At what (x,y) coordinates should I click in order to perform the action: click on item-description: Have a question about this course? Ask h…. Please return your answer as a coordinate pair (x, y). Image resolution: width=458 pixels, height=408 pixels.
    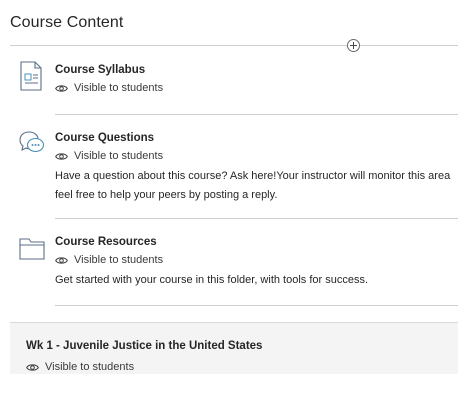
    Looking at the image, I should click on (255, 186).